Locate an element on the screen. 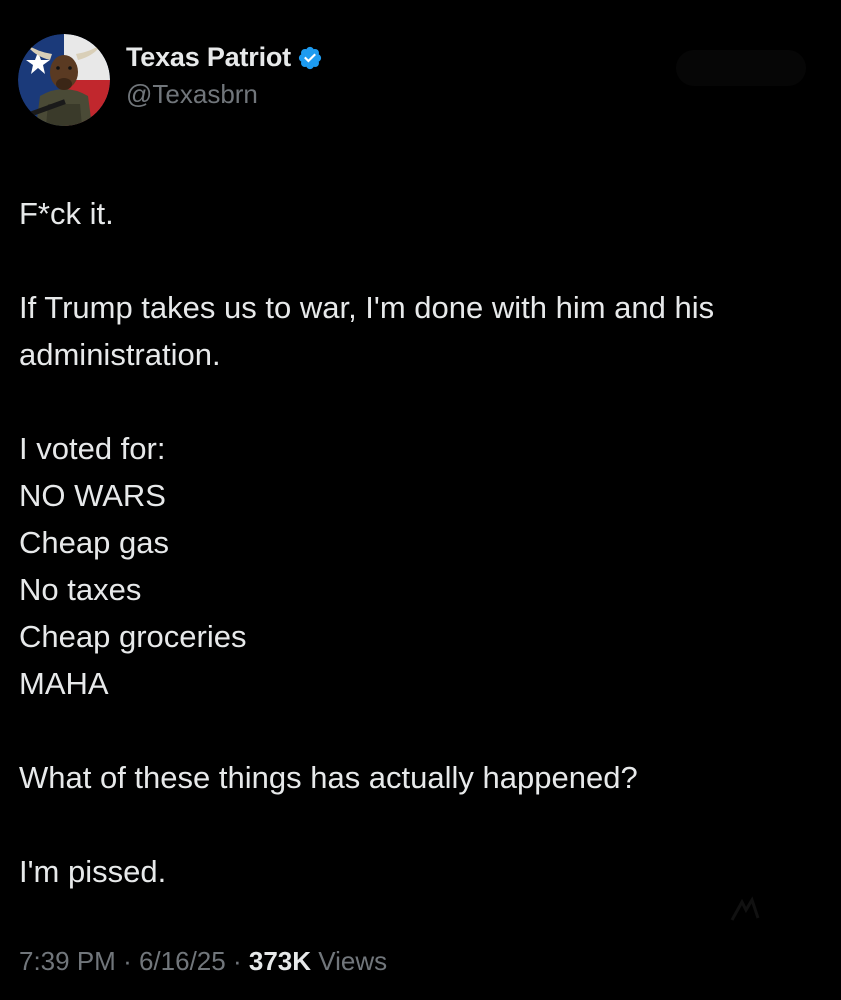  tweet-time: 7:39 PM is located at coordinates (67, 961).